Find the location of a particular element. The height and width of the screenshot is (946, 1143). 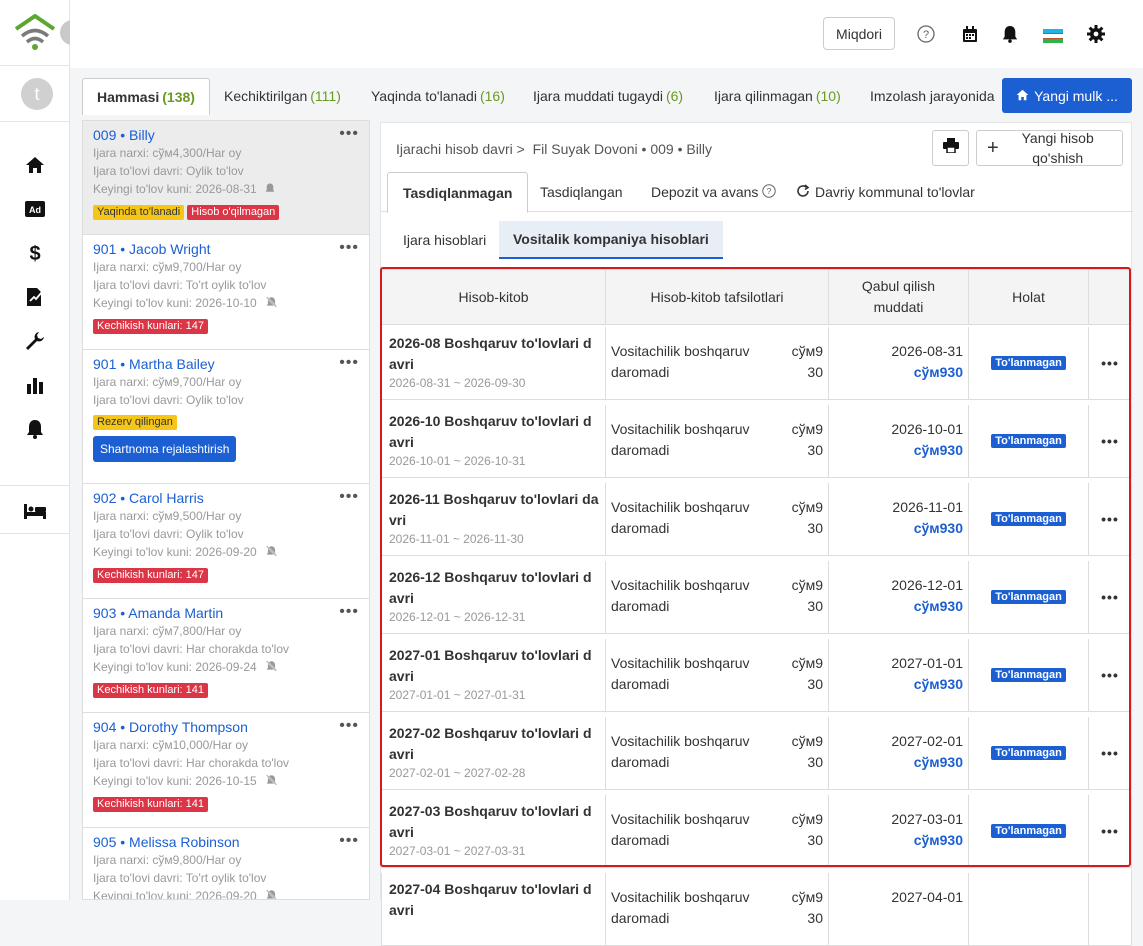

rent-period: Ijara to'lovi davri: Oylik to'lov is located at coordinates (168, 400).